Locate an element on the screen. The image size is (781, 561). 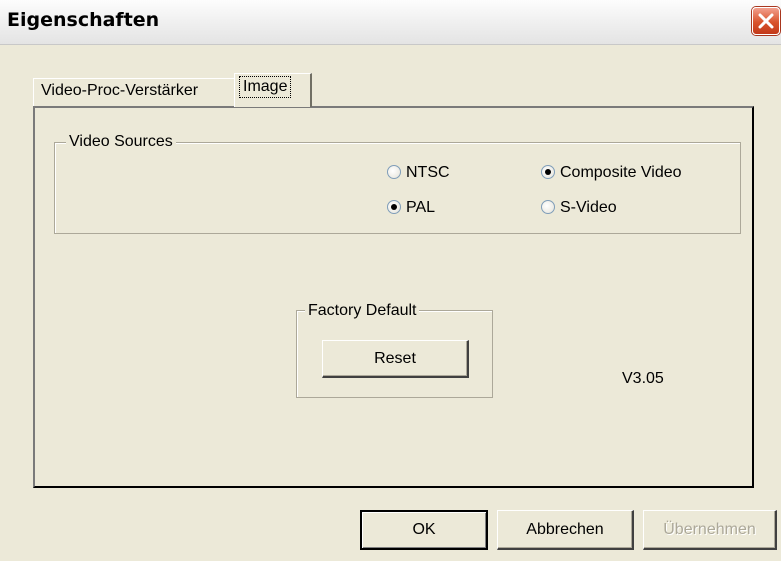
radio-label: S-Video is located at coordinates (588, 207).